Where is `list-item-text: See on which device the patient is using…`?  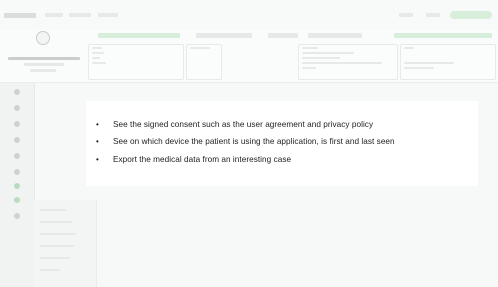 list-item-text: See on which device the patient is using… is located at coordinates (254, 142).